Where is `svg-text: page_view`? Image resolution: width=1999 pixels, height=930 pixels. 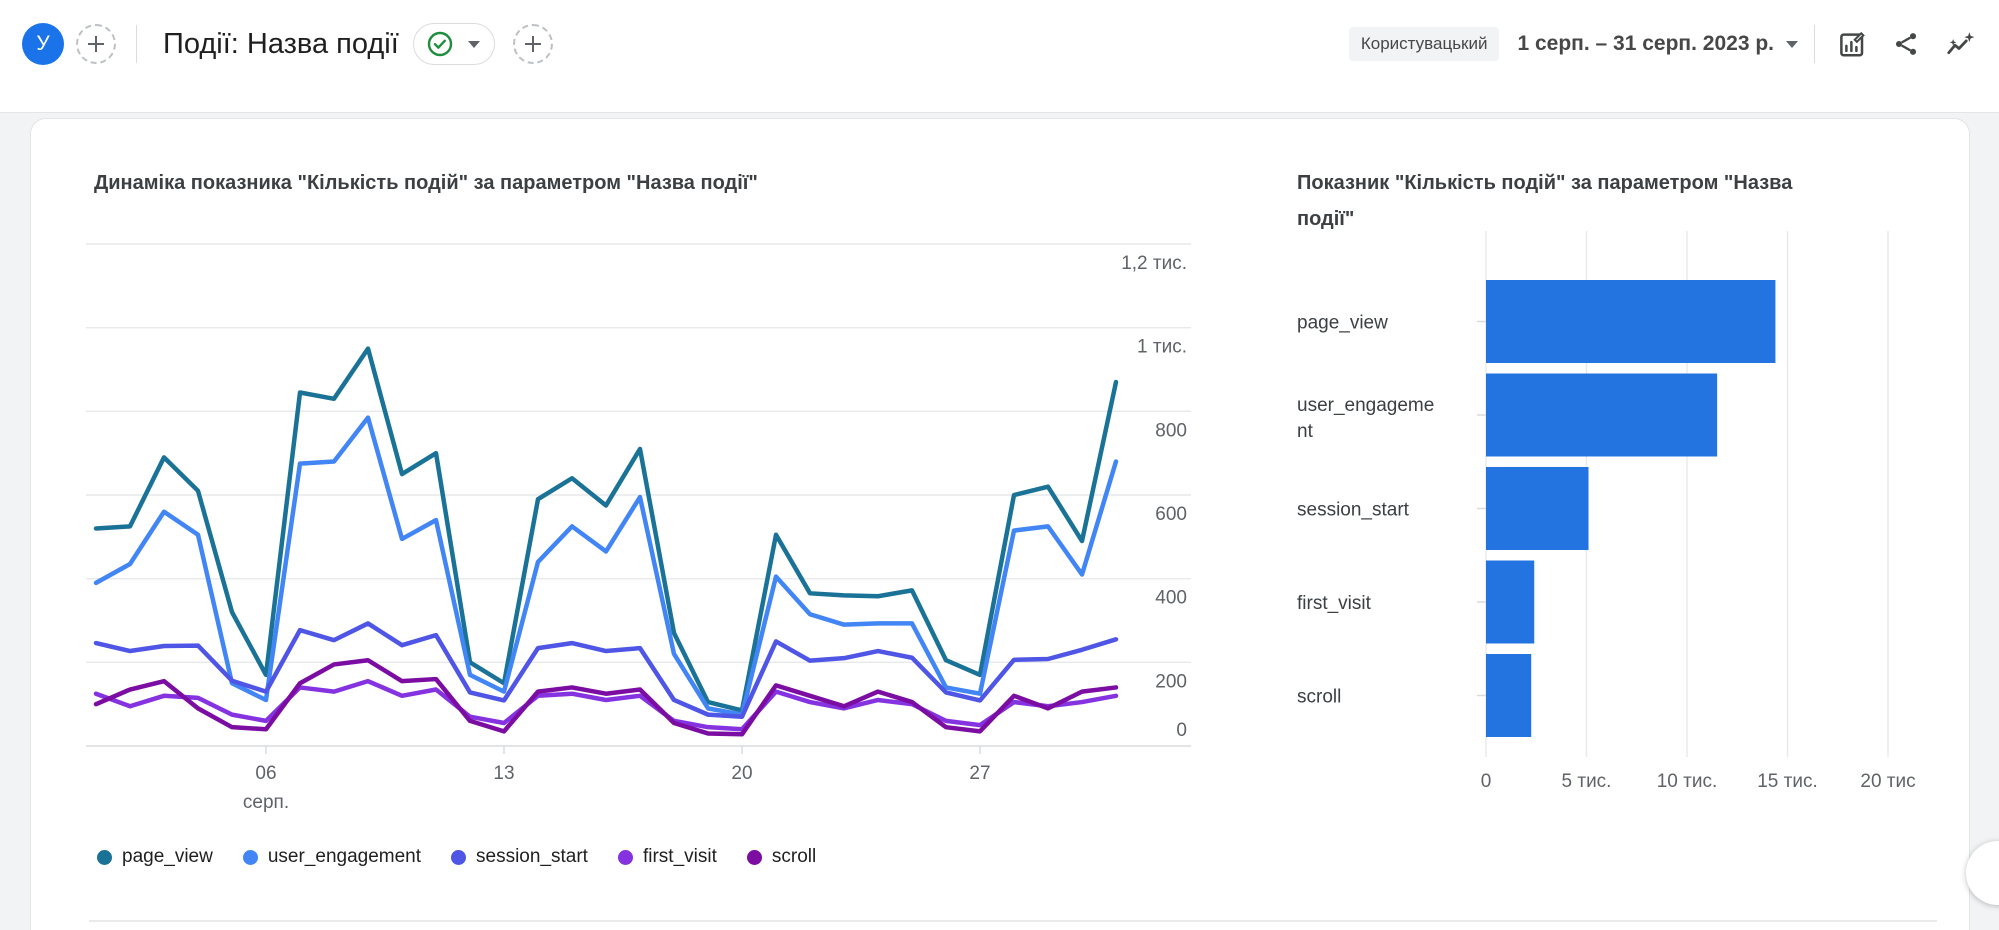
svg-text: page_view is located at coordinates (1342, 323).